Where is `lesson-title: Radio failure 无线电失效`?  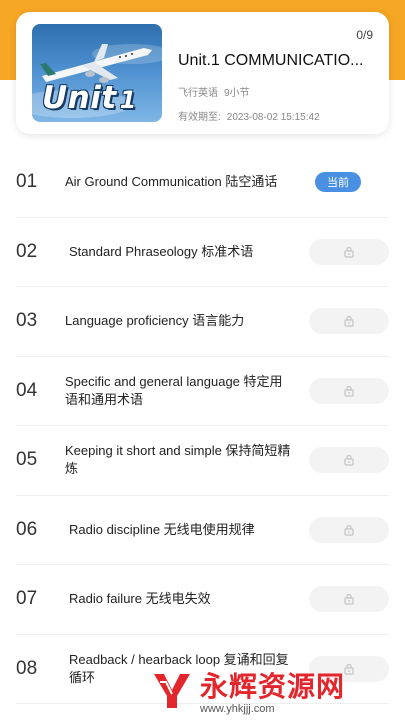 lesson-title: Radio failure 无线电失效 is located at coordinates (140, 599).